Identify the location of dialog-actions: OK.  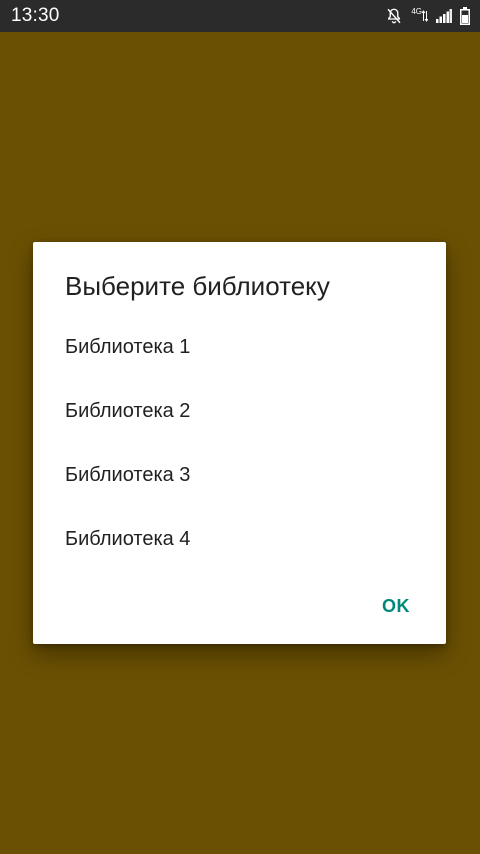
(396, 606).